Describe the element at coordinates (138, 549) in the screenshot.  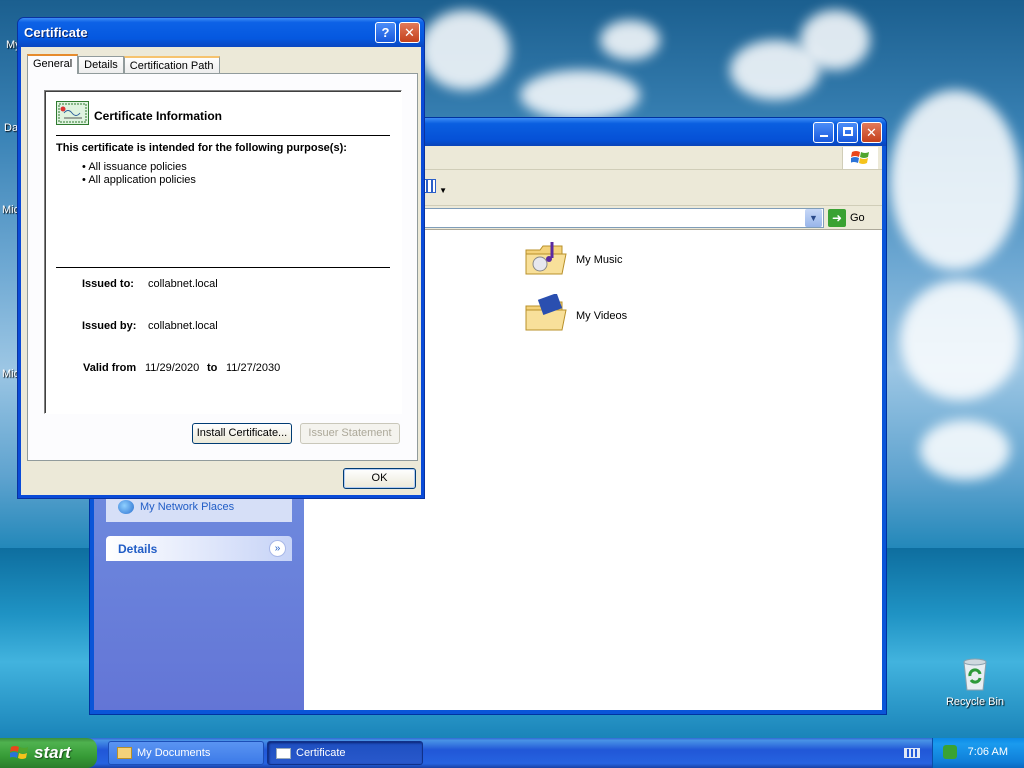
I see `details-label: Details` at that location.